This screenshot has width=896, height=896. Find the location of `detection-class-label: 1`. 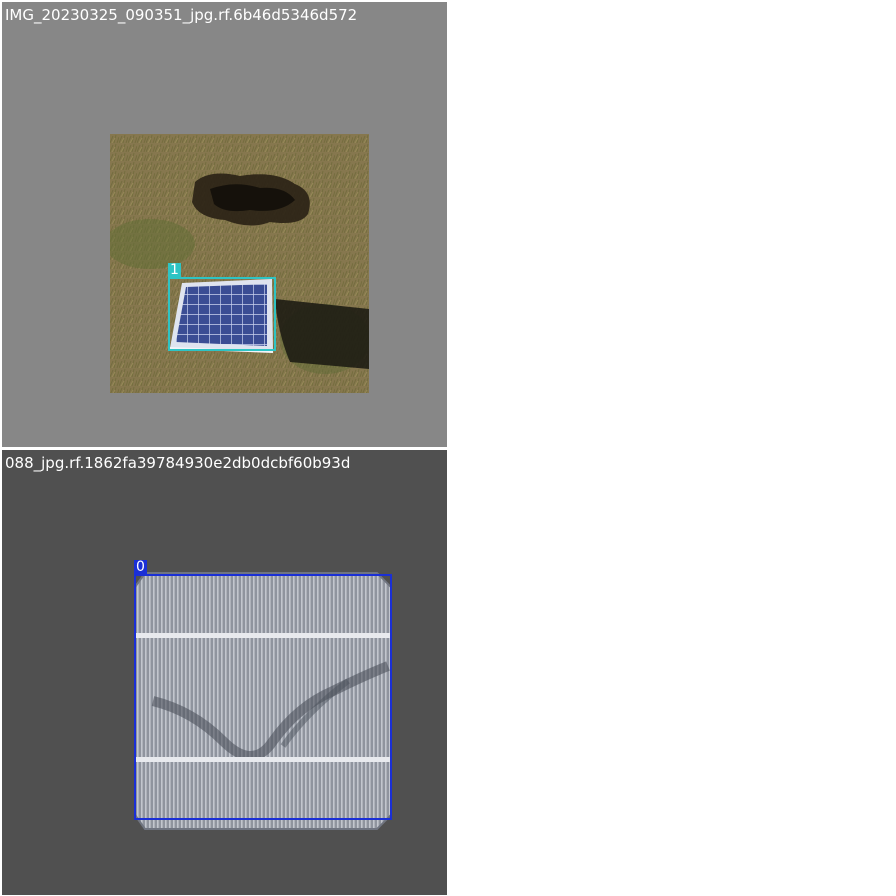

detection-class-label: 1 is located at coordinates (174, 270).